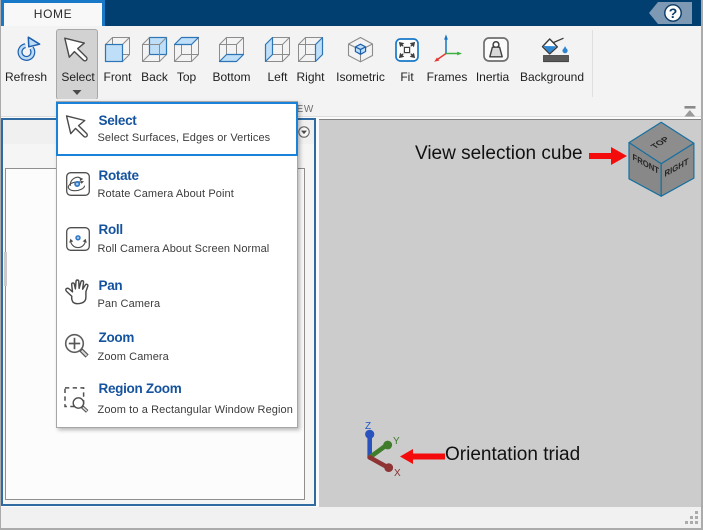  I want to click on svg-text: Y, so click(396, 441).